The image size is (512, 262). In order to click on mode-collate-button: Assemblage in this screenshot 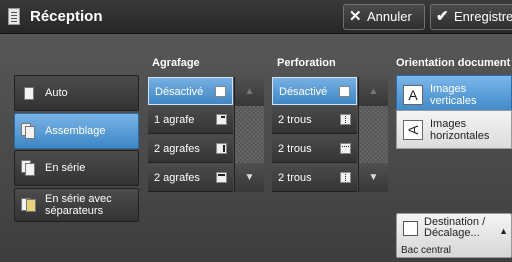, I will do `click(76, 131)`.